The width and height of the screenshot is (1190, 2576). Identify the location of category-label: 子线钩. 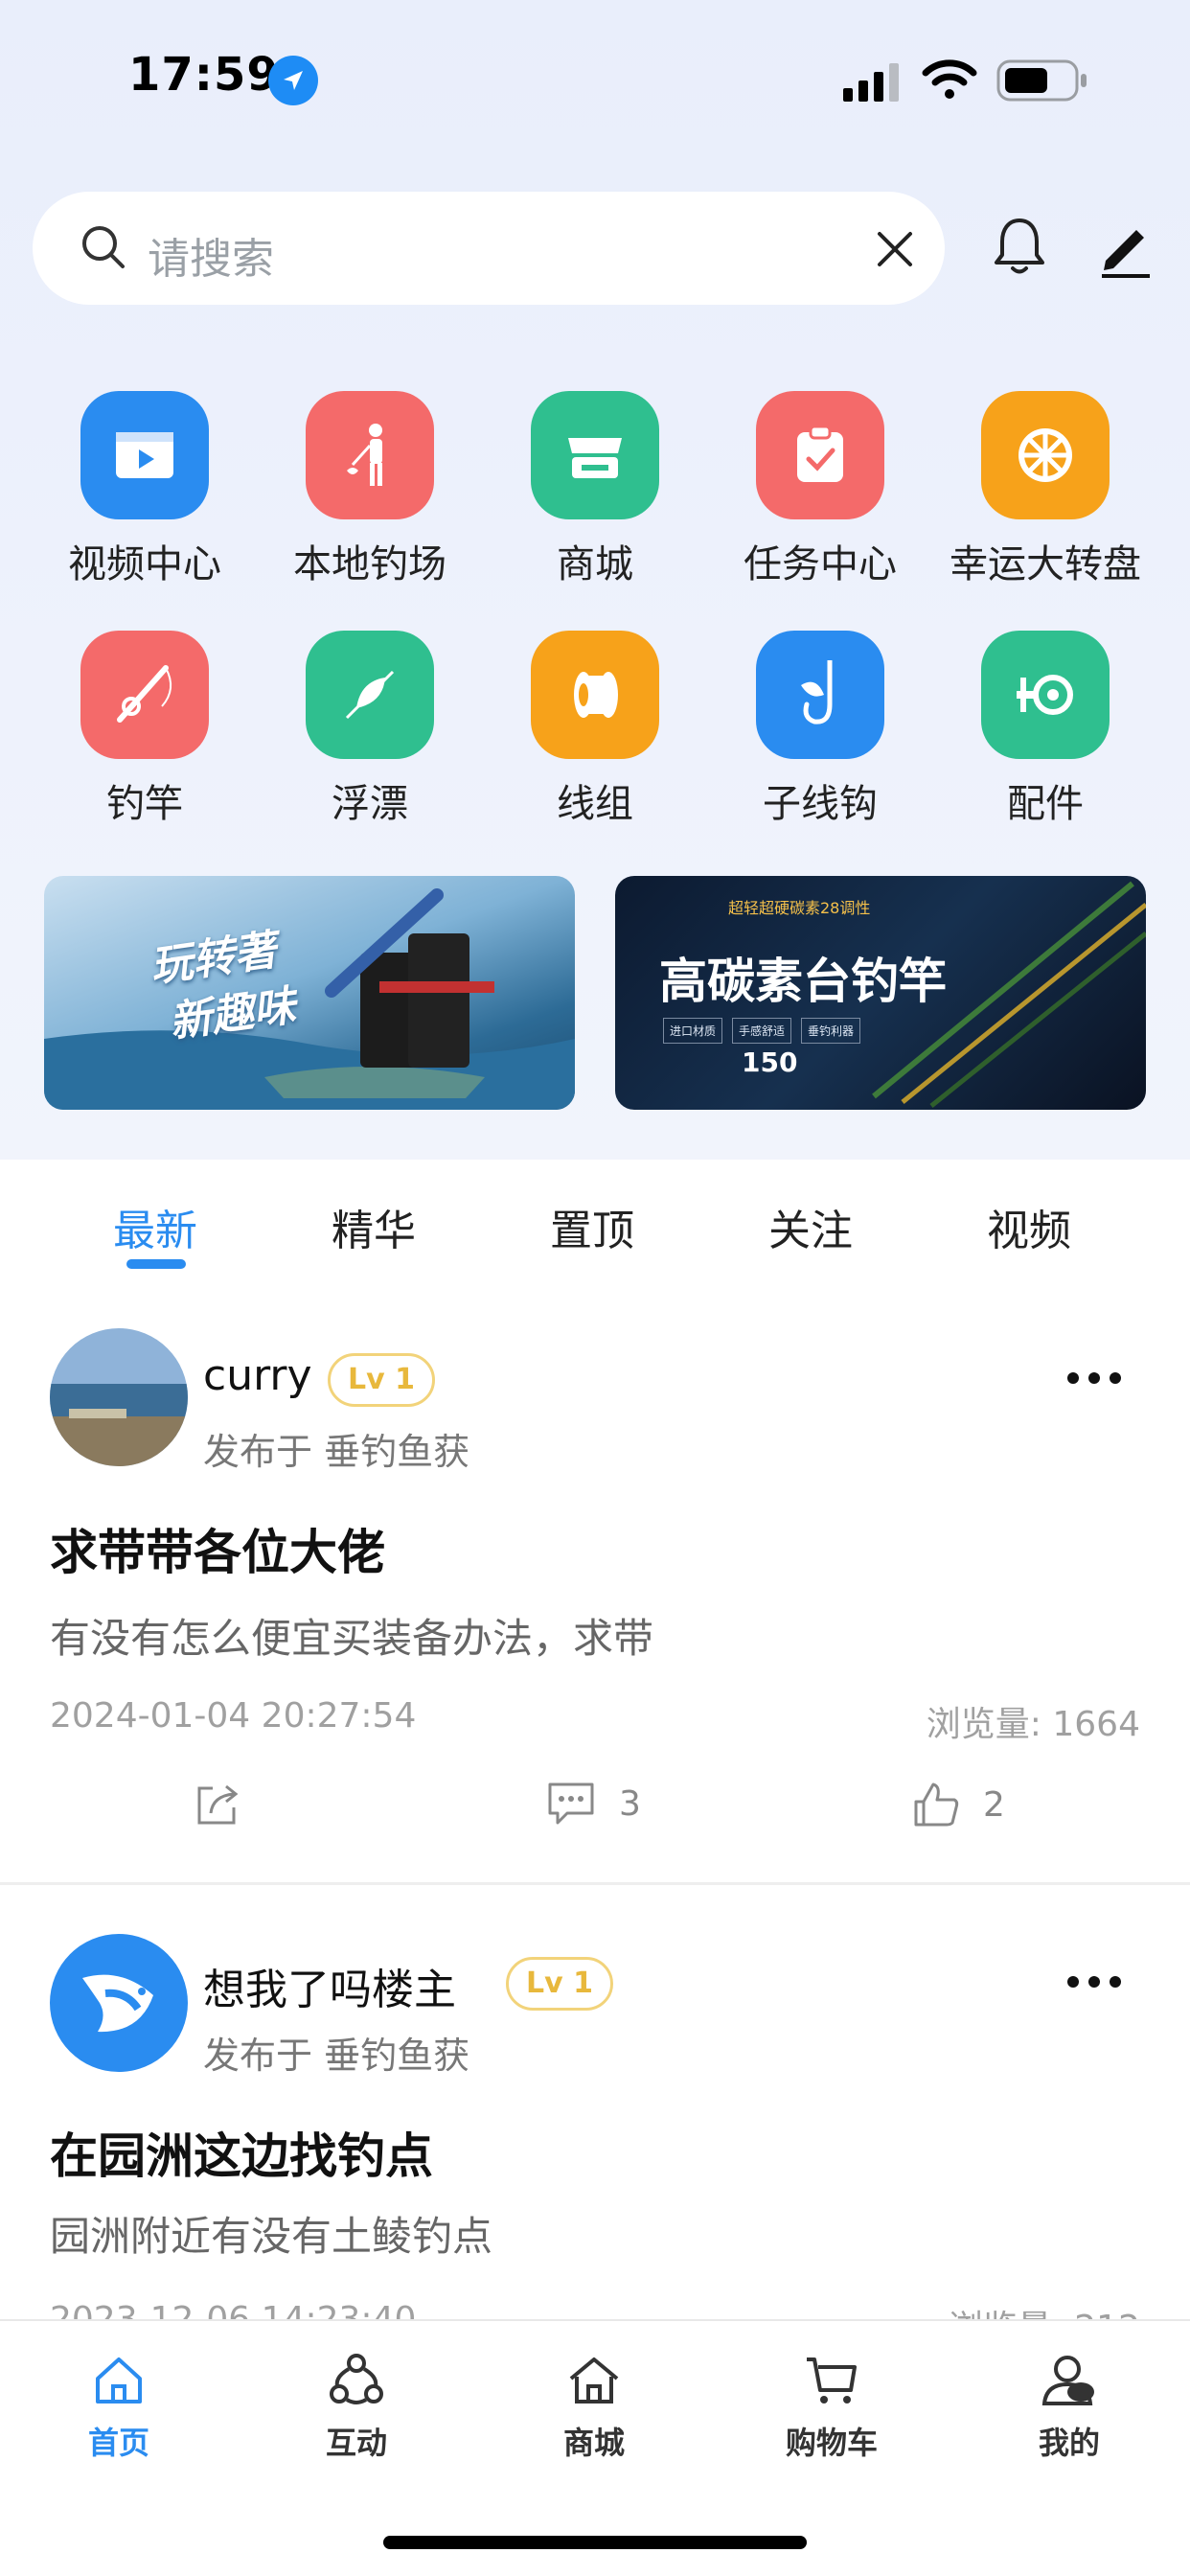
(821, 804).